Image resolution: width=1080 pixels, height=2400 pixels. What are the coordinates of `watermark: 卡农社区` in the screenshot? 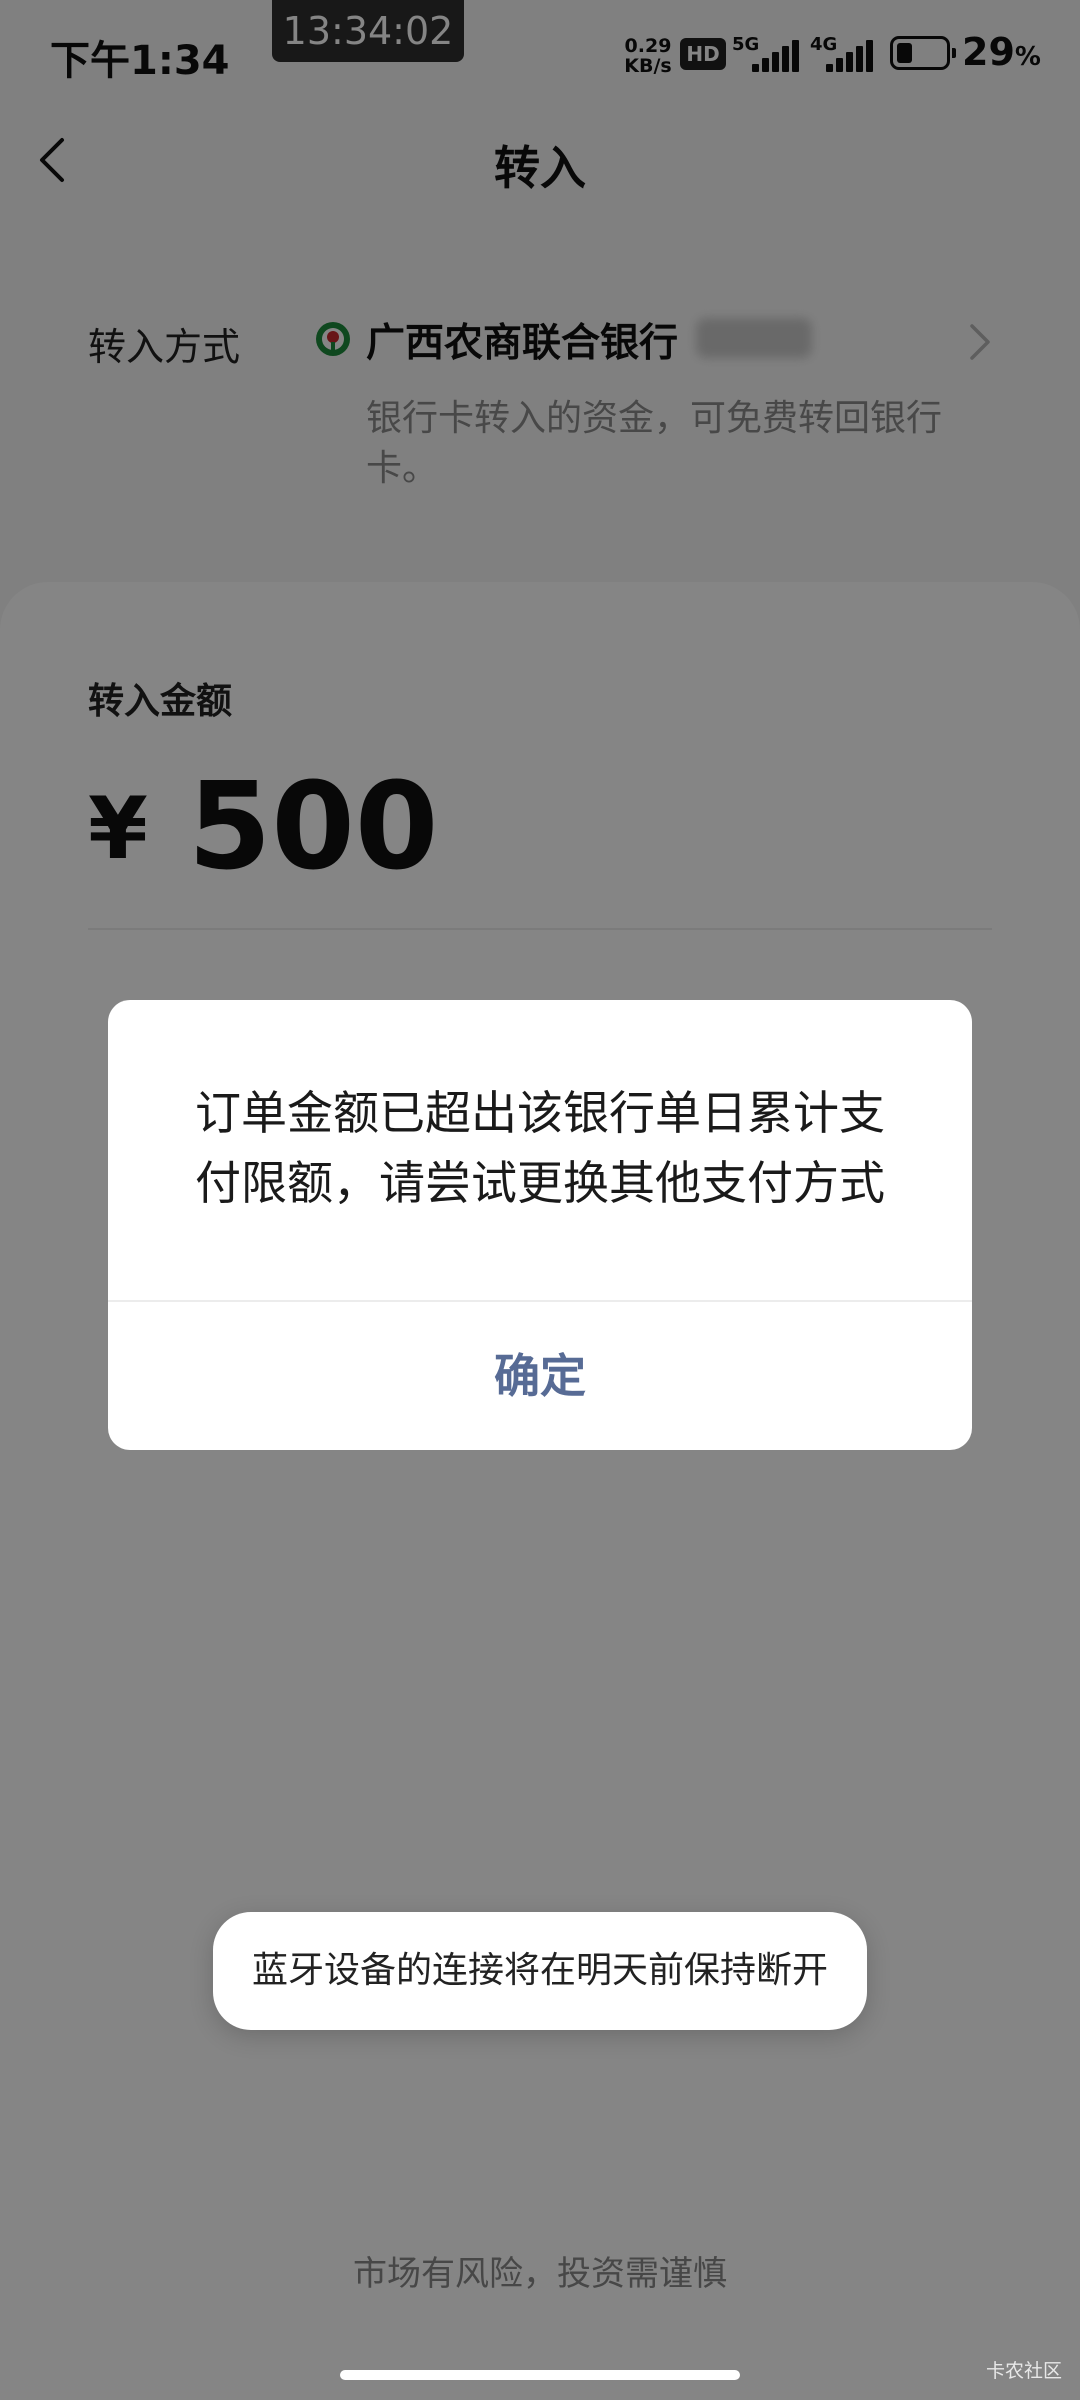 It's located at (1024, 2371).